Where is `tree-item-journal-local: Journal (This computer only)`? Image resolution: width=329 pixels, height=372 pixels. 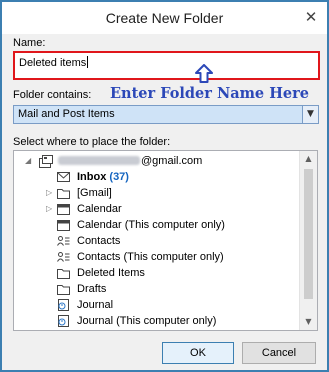
tree-item-journal-local: Journal (This computer only) is located at coordinates (156, 321).